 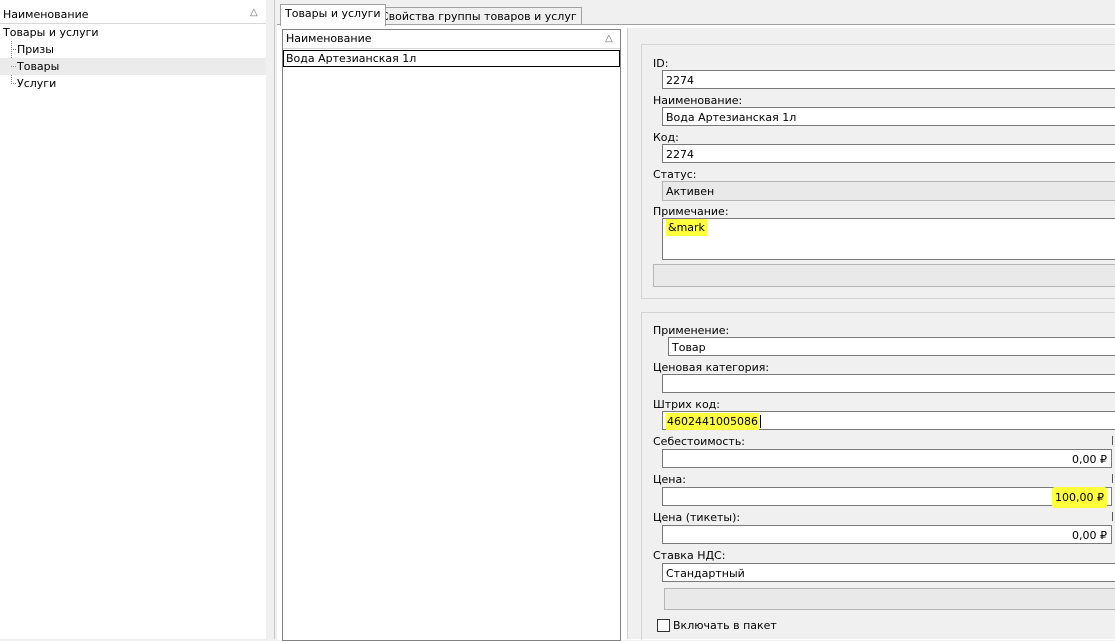 What do you see at coordinates (698, 100) in the screenshot?
I see `name-label: Наименование:` at bounding box center [698, 100].